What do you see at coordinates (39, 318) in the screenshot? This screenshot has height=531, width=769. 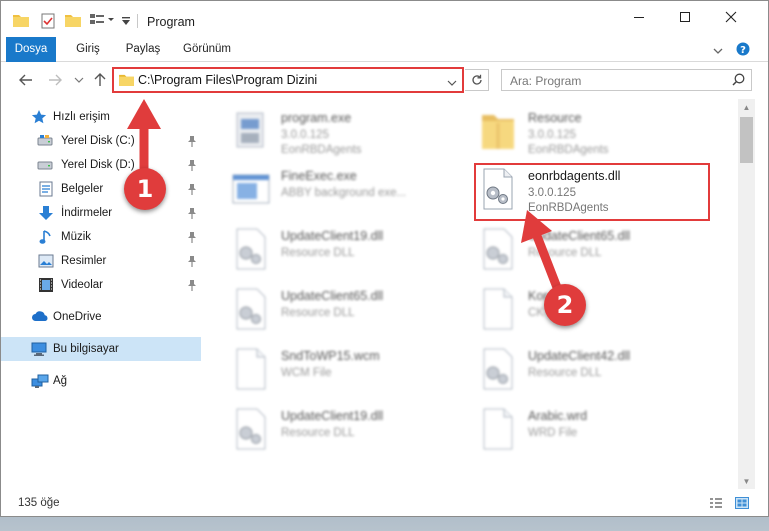 I see `cloud-icon` at bounding box center [39, 318].